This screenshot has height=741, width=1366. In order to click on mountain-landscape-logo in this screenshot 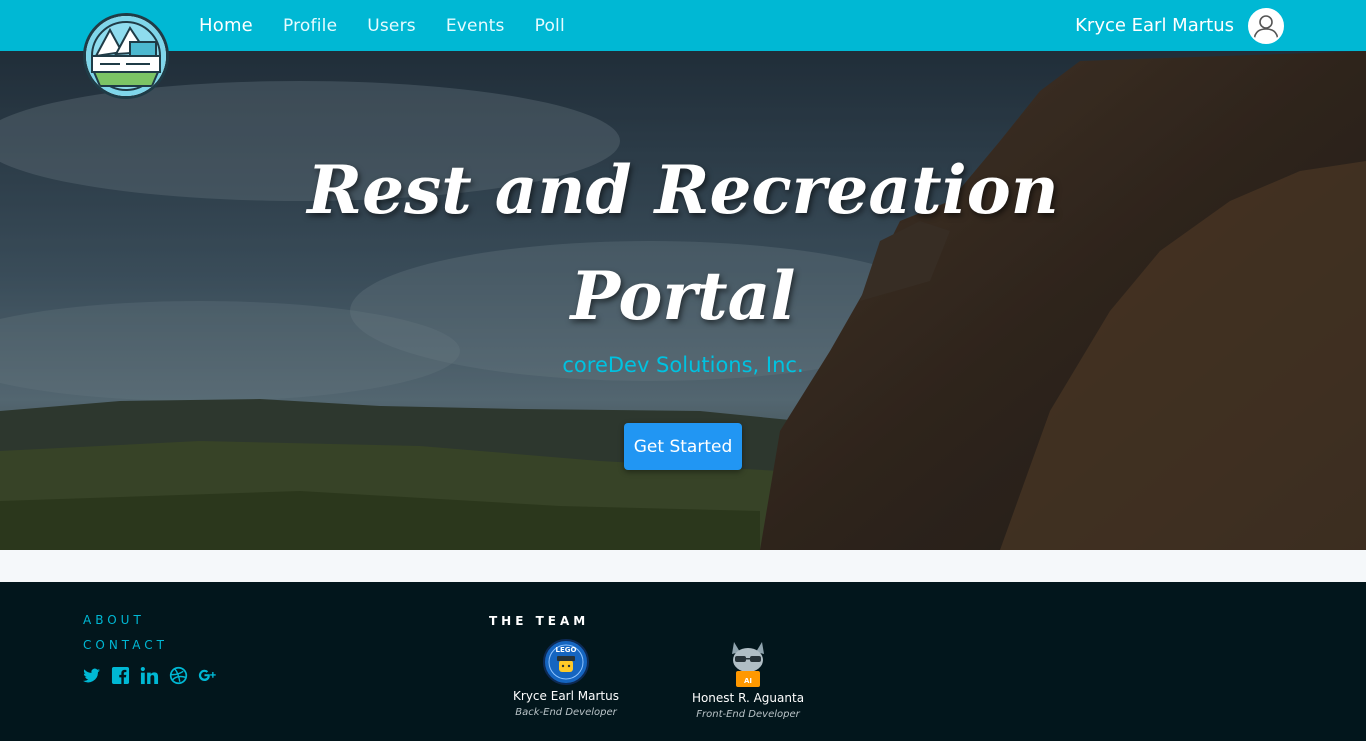, I will do `click(126, 56)`.